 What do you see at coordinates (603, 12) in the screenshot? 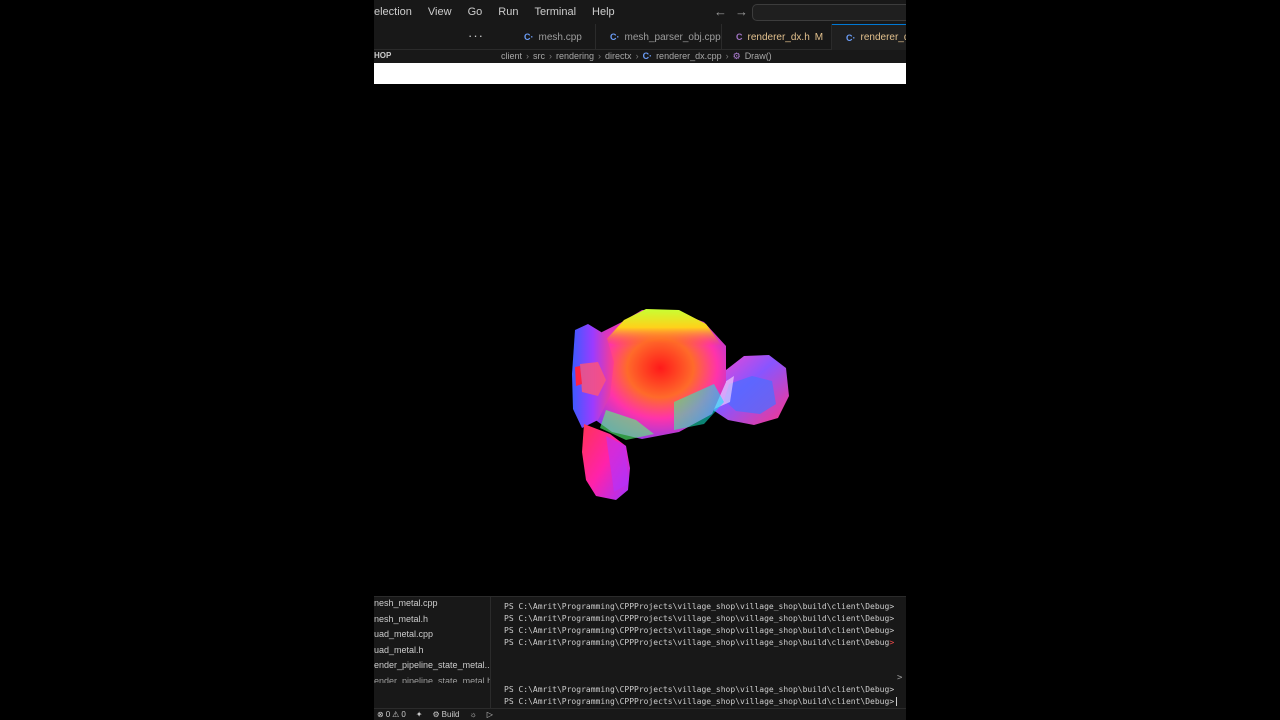
I see `menu-help: Help` at bounding box center [603, 12].